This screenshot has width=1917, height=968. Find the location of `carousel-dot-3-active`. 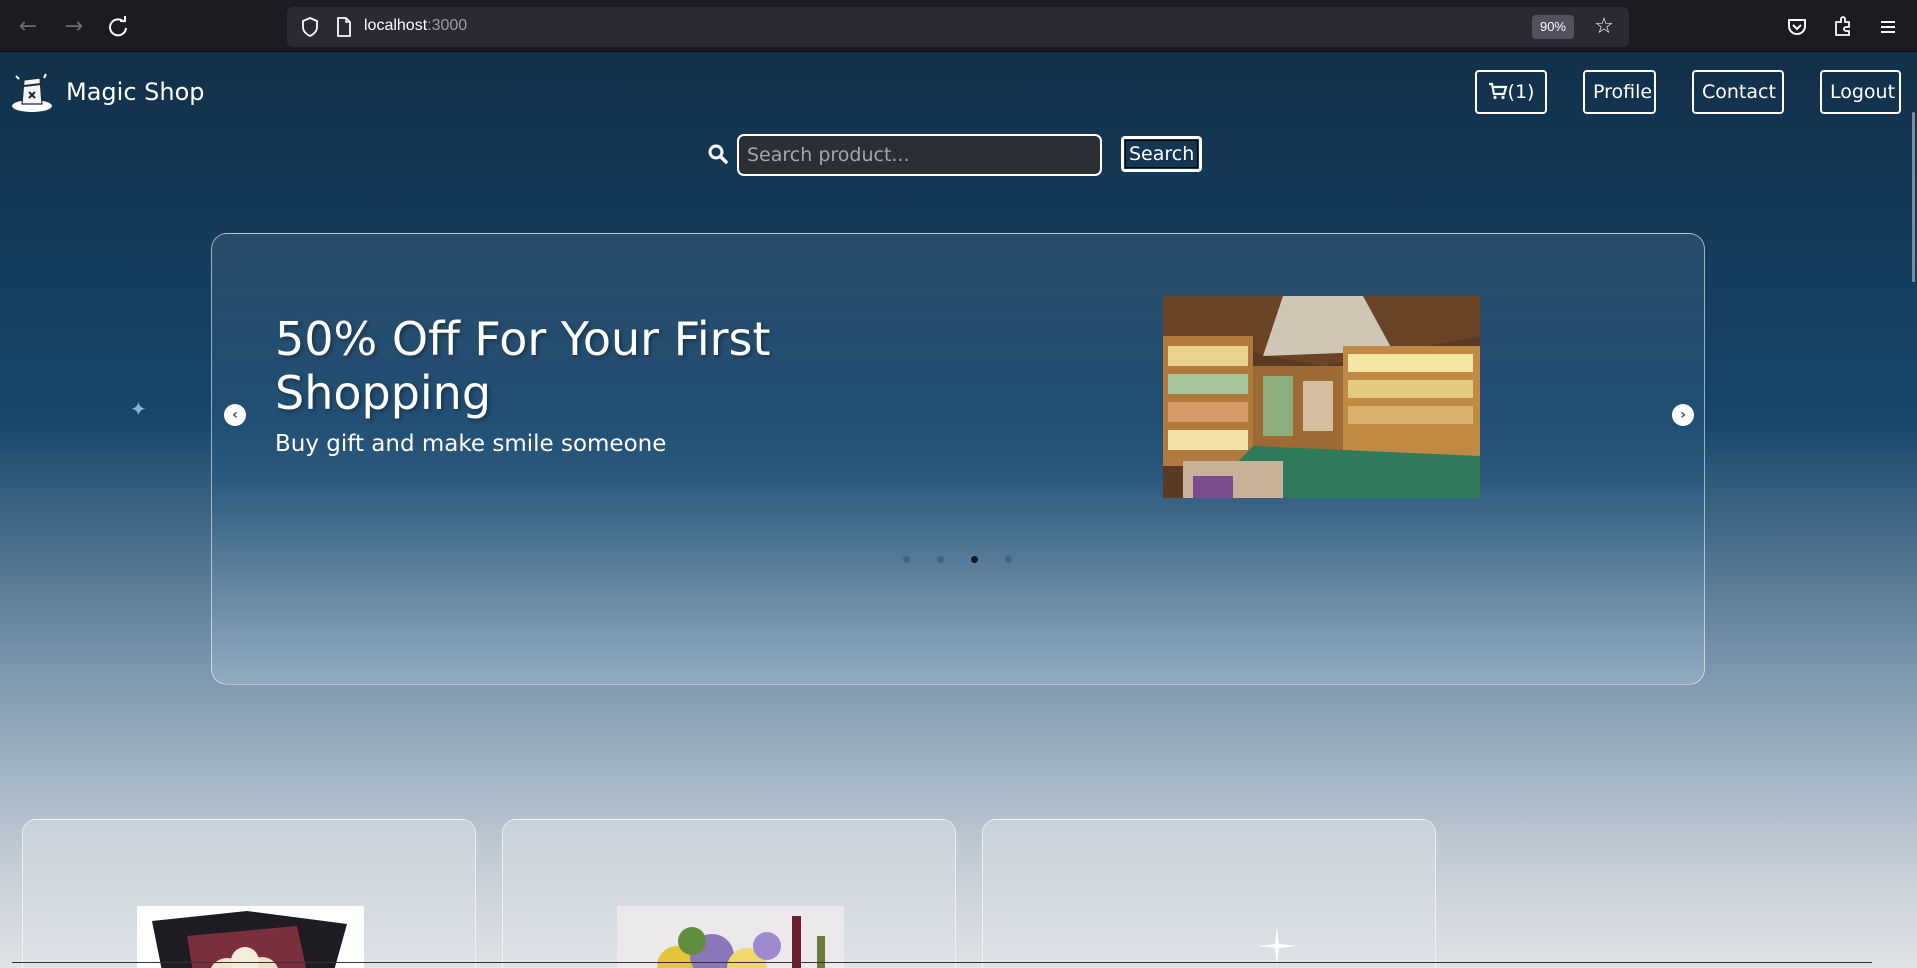

carousel-dot-3-active is located at coordinates (974, 559).